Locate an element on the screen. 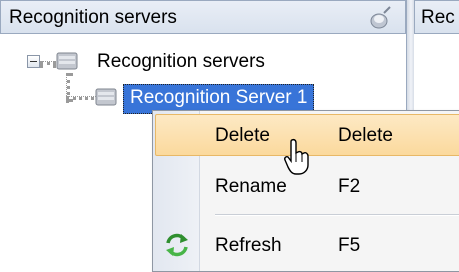 Image resolution: width=459 pixels, height=272 pixels. menu-item-label: Rename is located at coordinates (251, 186).